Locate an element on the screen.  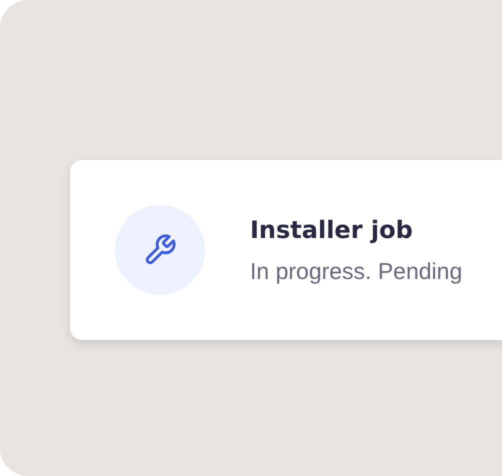
job-title: Installer job is located at coordinates (332, 230).